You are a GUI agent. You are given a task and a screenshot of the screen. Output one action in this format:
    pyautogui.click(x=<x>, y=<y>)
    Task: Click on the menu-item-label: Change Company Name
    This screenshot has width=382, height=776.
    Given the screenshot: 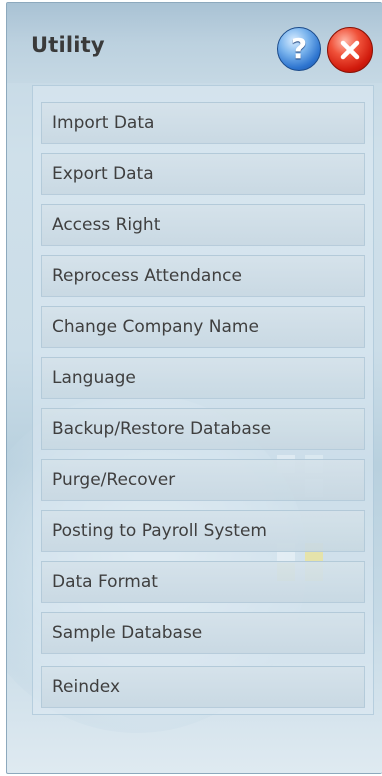 What is the action you would take?
    pyautogui.click(x=155, y=327)
    